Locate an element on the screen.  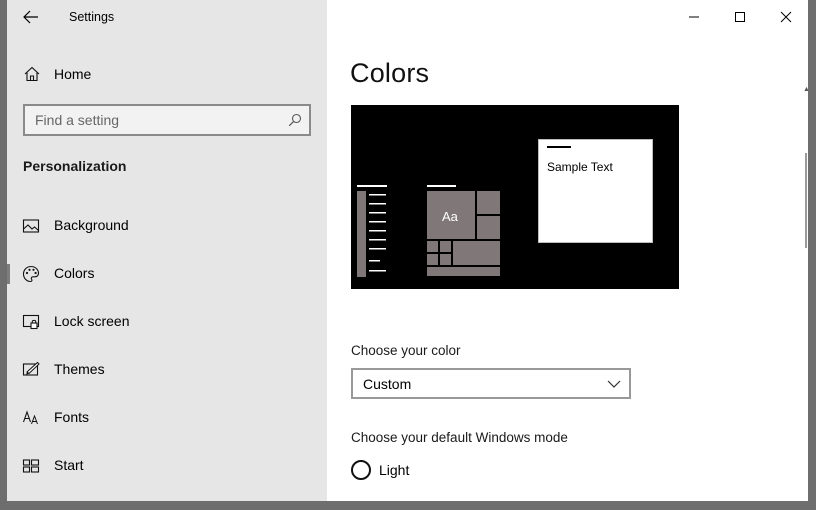
scroll-thumb is located at coordinates (806, 200).